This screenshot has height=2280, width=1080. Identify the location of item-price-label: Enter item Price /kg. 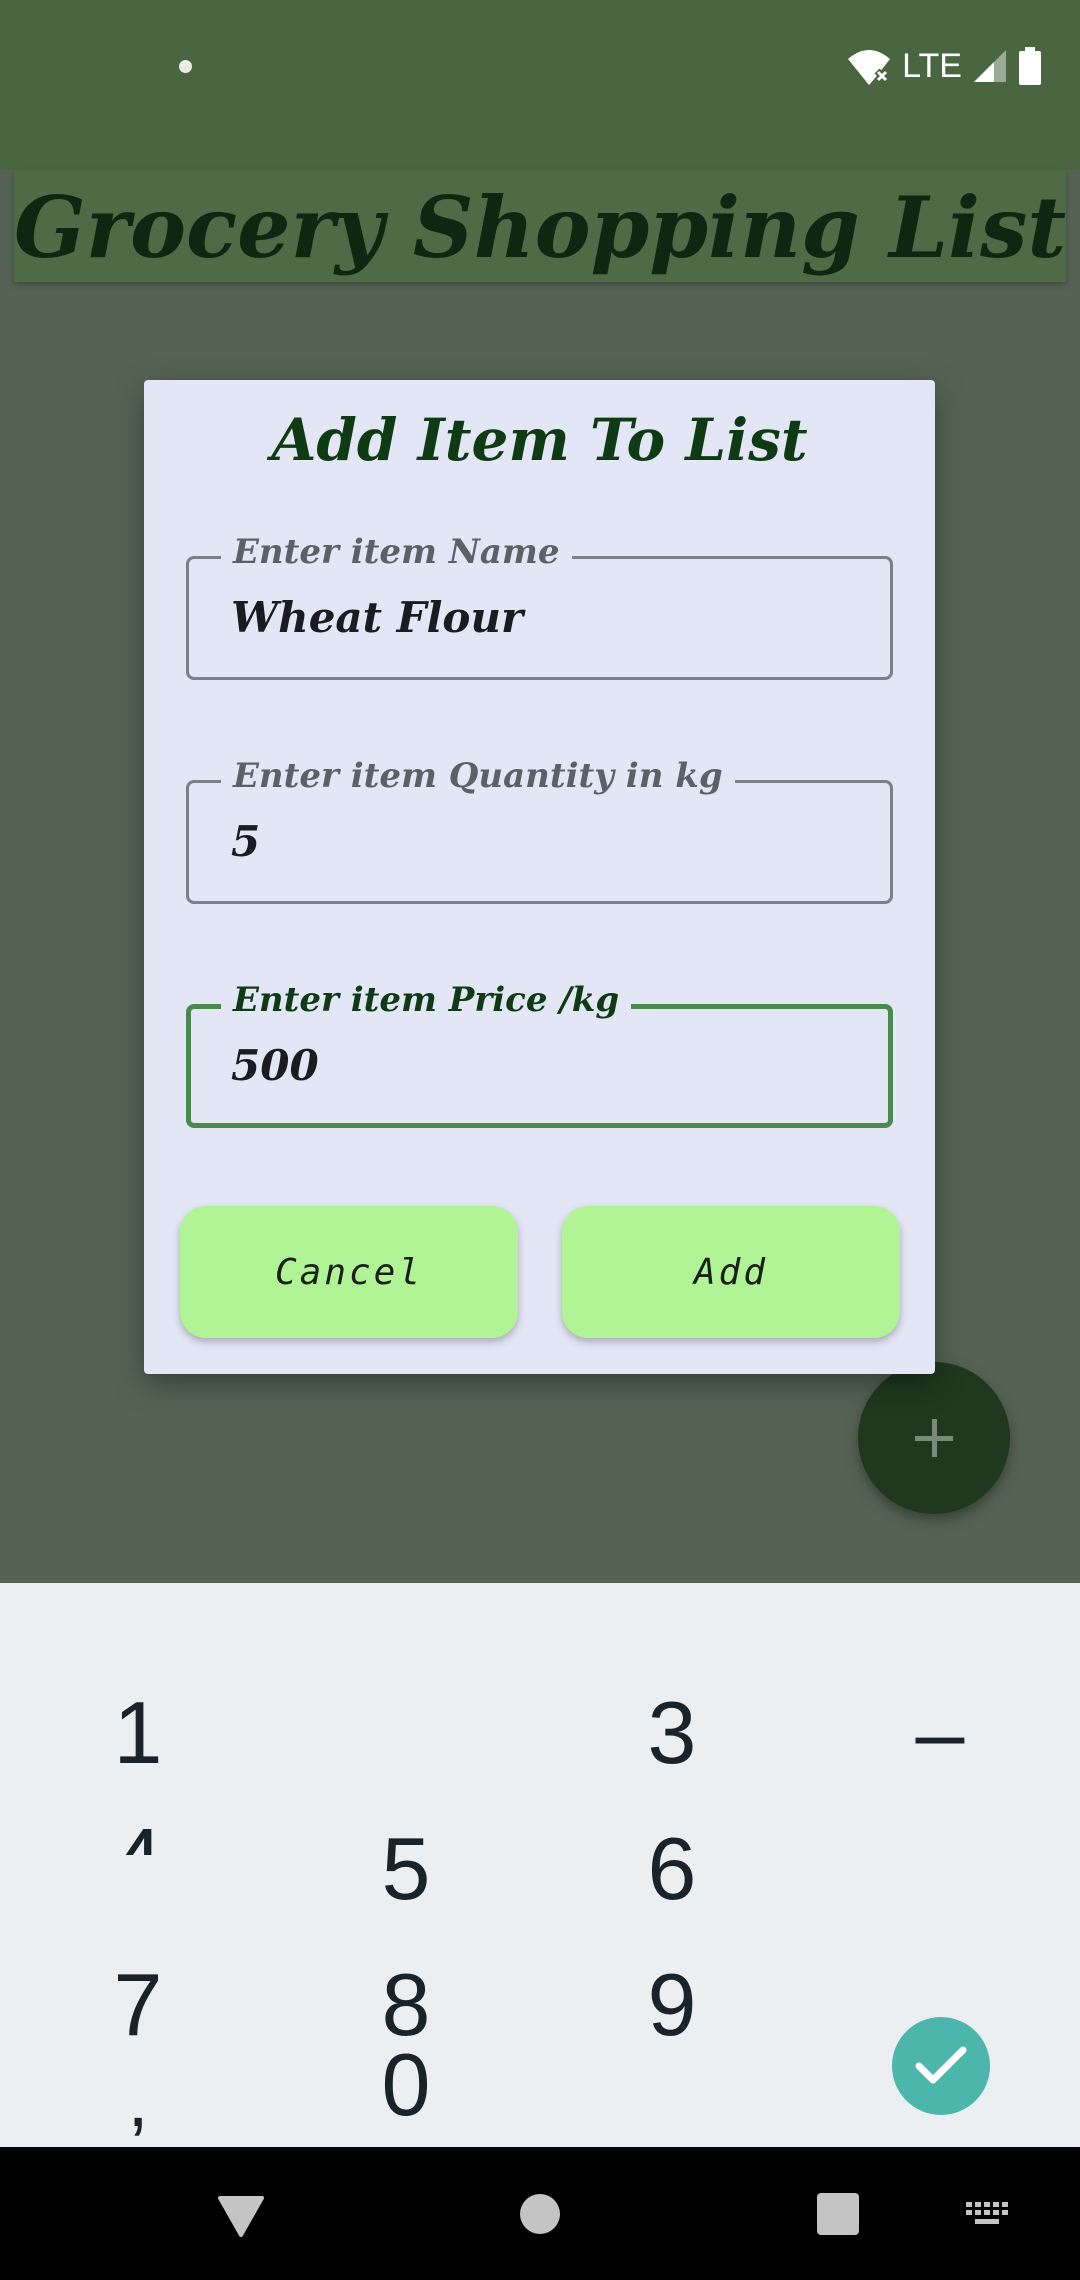
(426, 1000).